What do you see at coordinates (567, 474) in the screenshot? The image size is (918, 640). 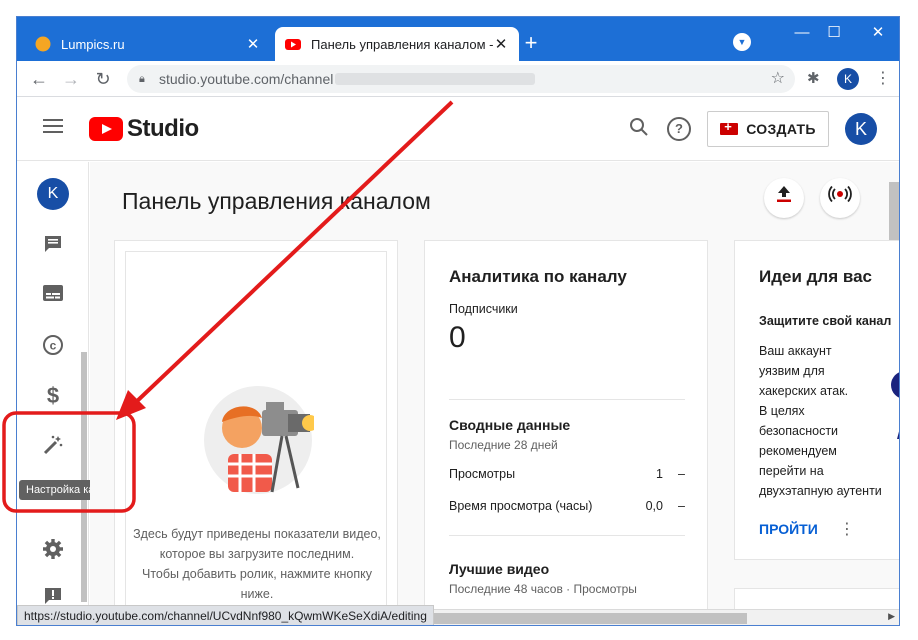 I see `stat-row-views: Просмотры 1 –` at bounding box center [567, 474].